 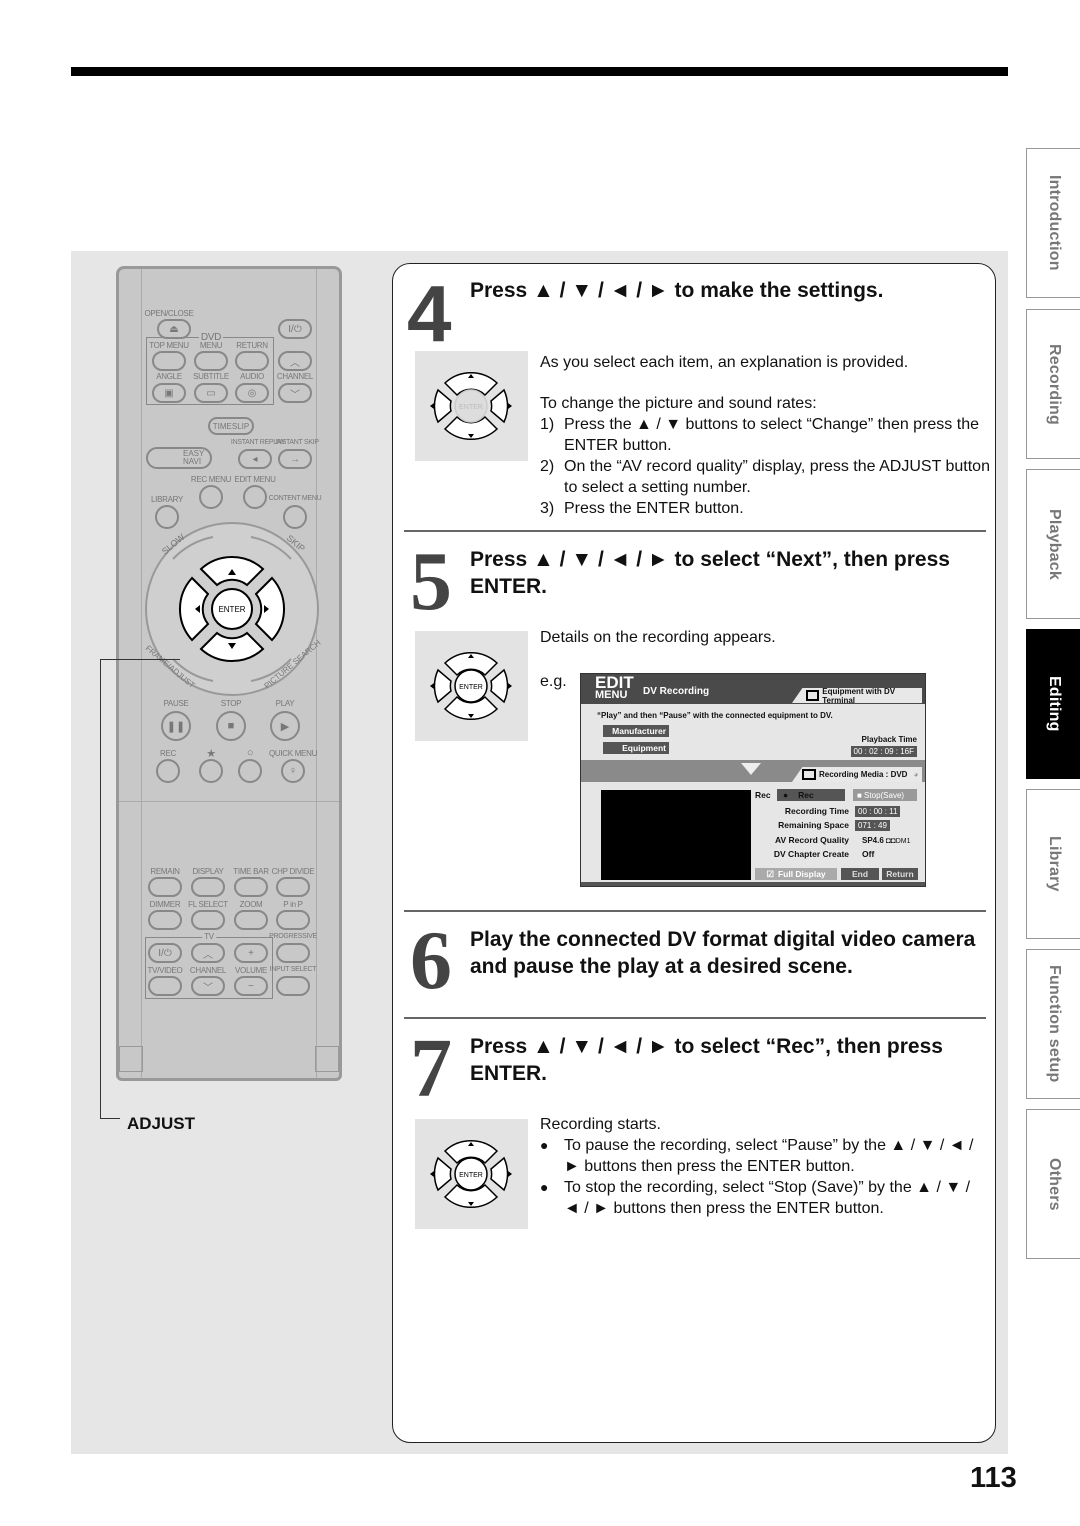 I want to click on menu-button, so click(x=211, y=361).